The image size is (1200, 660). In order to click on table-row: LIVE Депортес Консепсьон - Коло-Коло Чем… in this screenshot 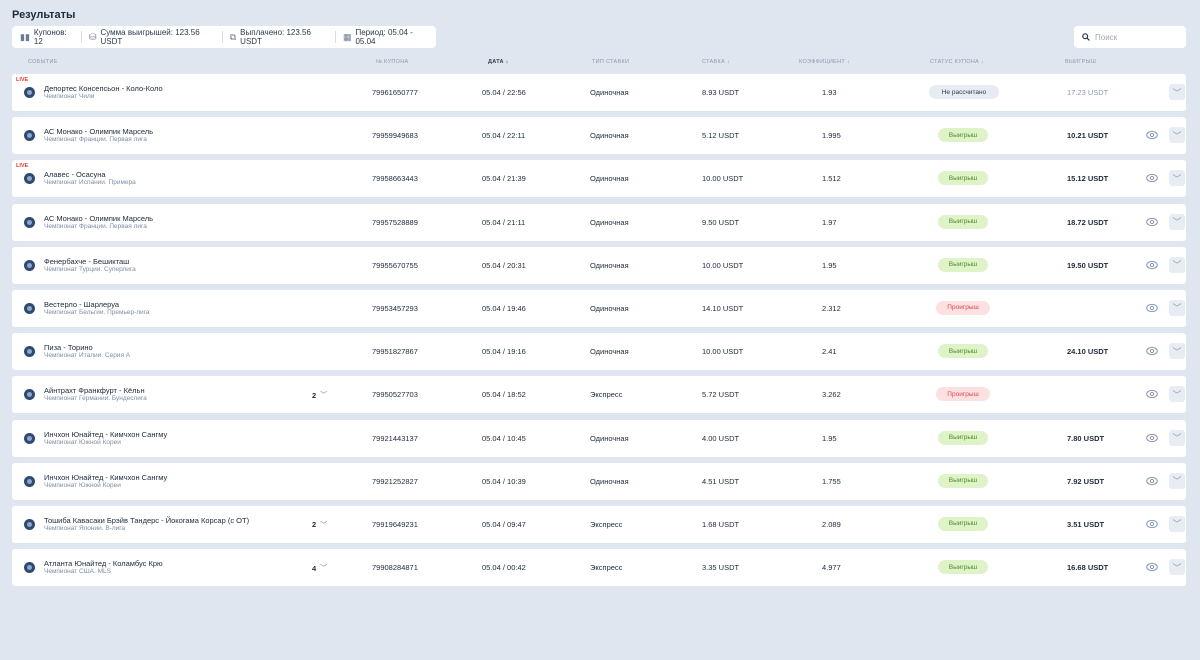, I will do `click(599, 92)`.